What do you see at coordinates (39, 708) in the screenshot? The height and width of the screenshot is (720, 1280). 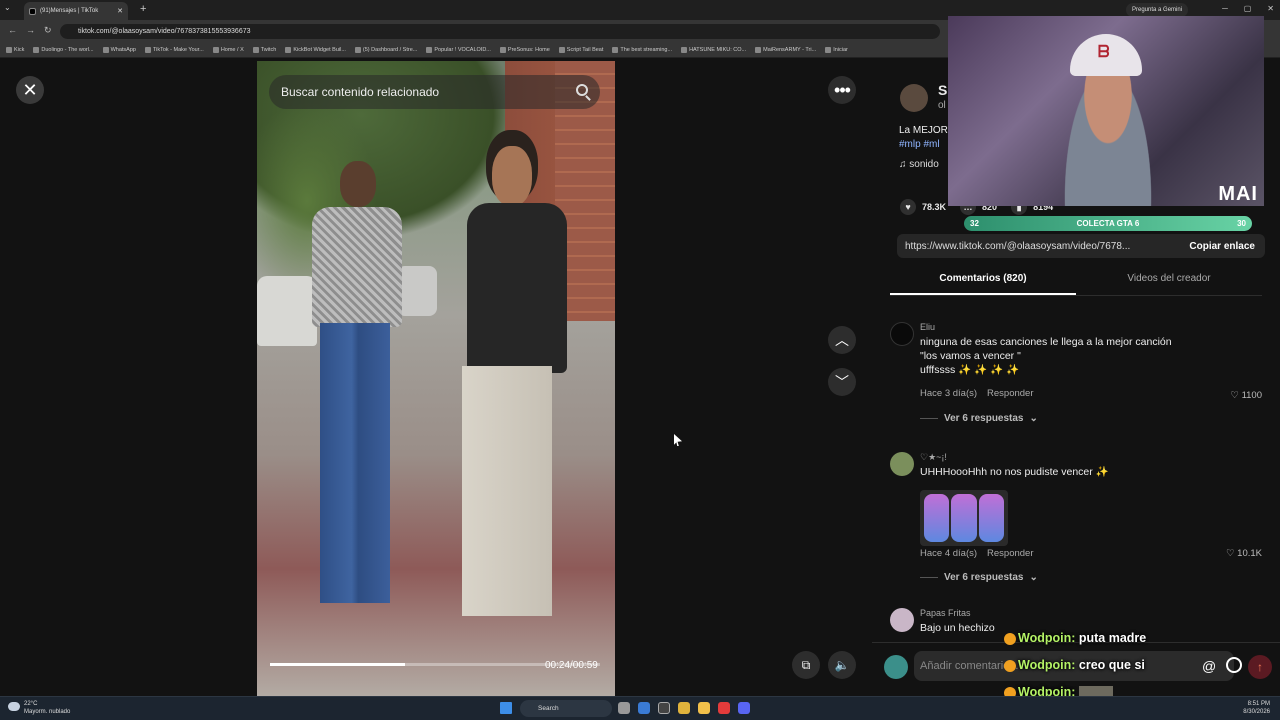 I see `weather-widget: 22°C Mayorm. nublado` at bounding box center [39, 708].